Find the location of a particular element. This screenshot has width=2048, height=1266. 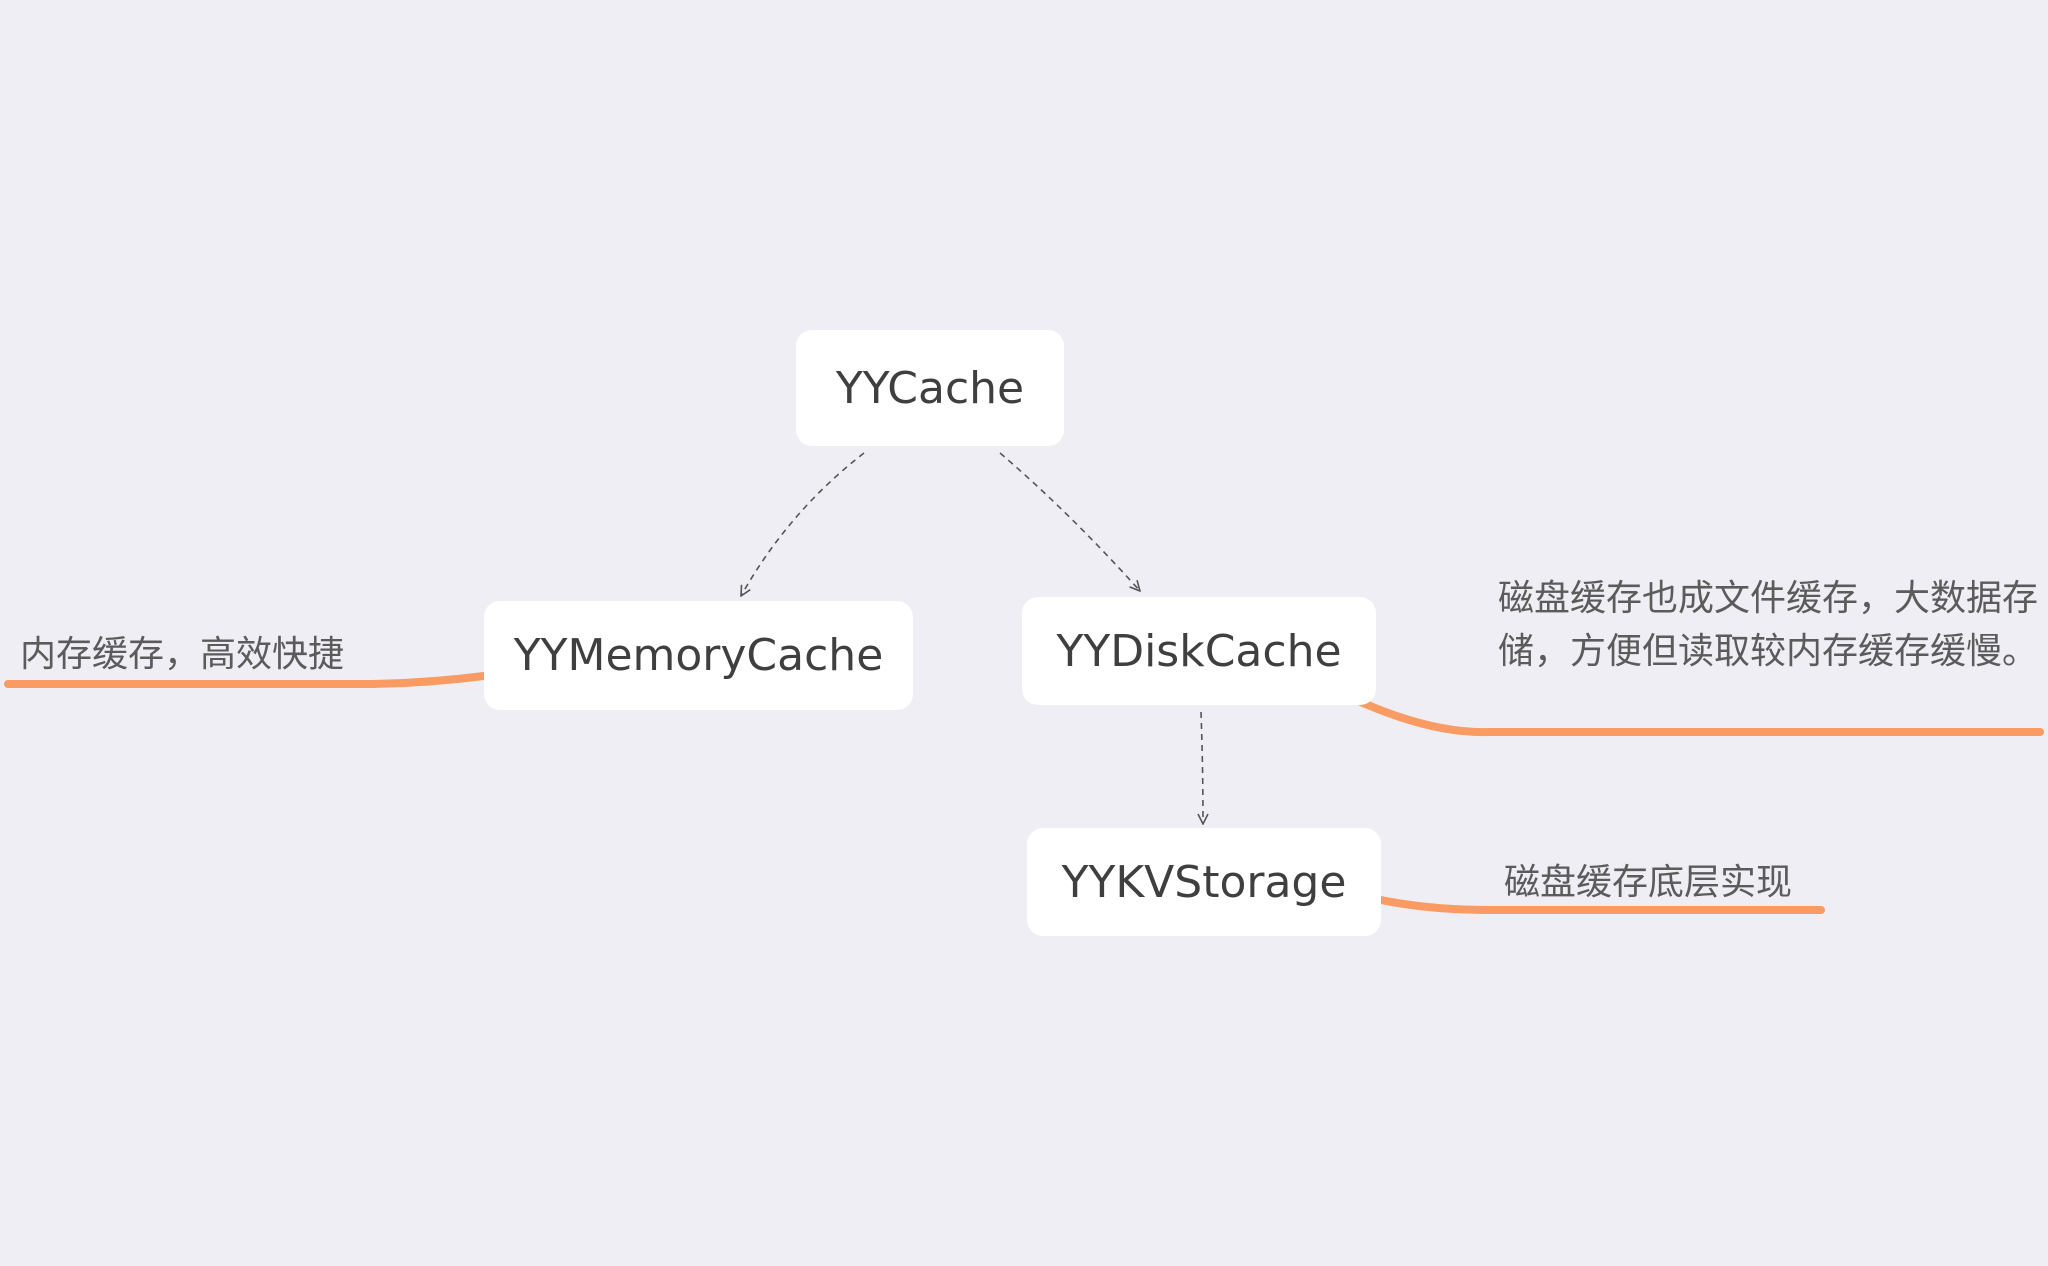

node-yydiskcache: YYDiskCache is located at coordinates (1199, 651).